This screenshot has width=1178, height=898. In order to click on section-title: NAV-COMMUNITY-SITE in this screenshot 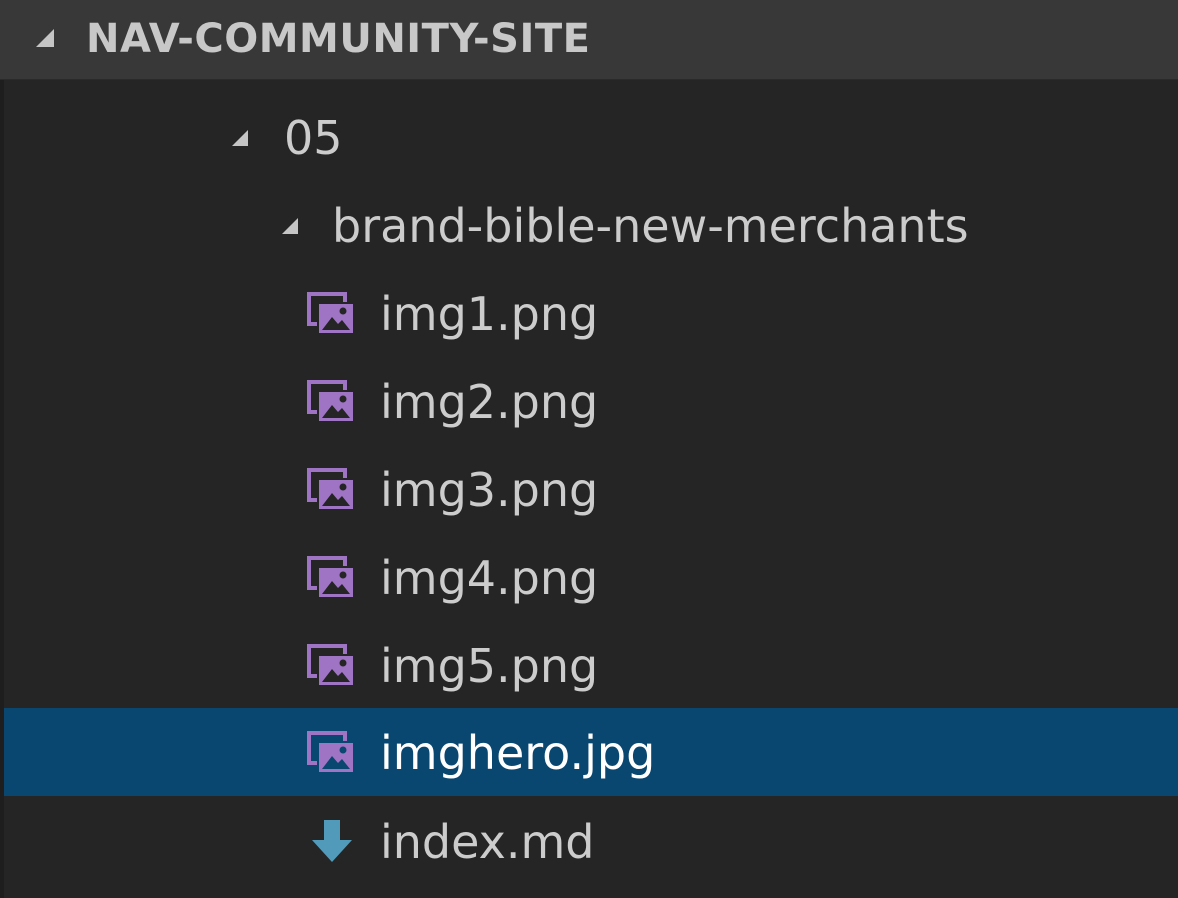, I will do `click(338, 39)`.